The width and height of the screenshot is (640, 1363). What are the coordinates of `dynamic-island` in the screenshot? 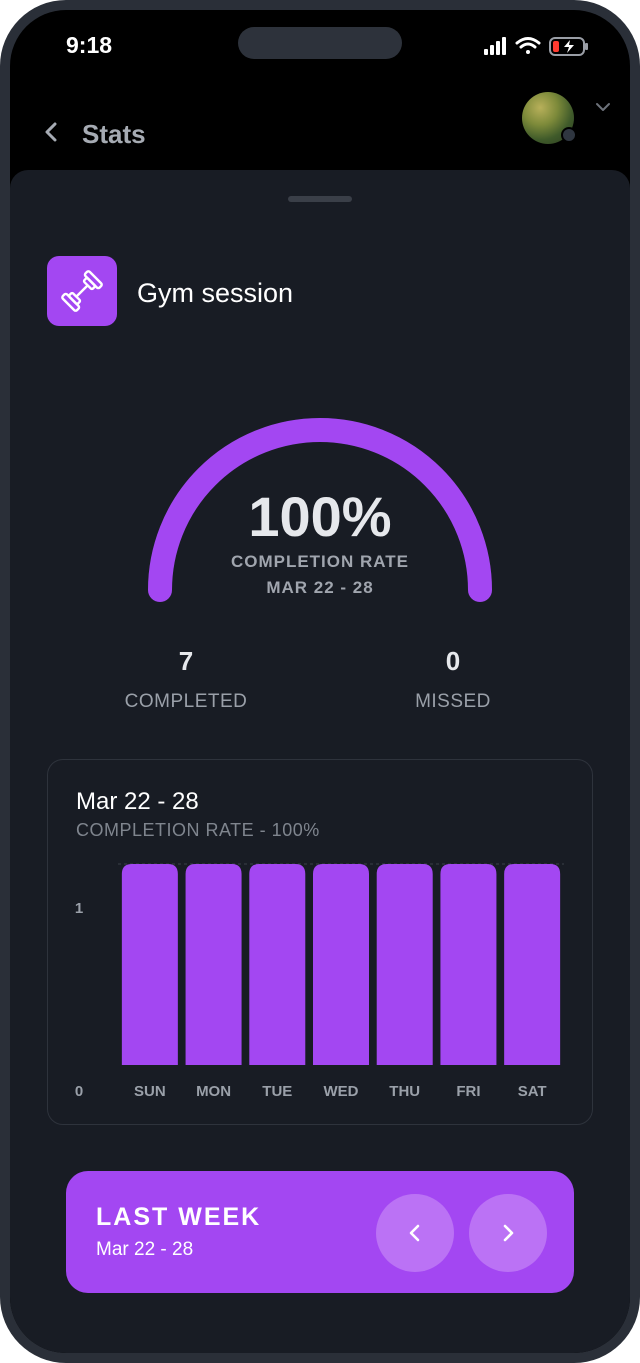 It's located at (320, 43).